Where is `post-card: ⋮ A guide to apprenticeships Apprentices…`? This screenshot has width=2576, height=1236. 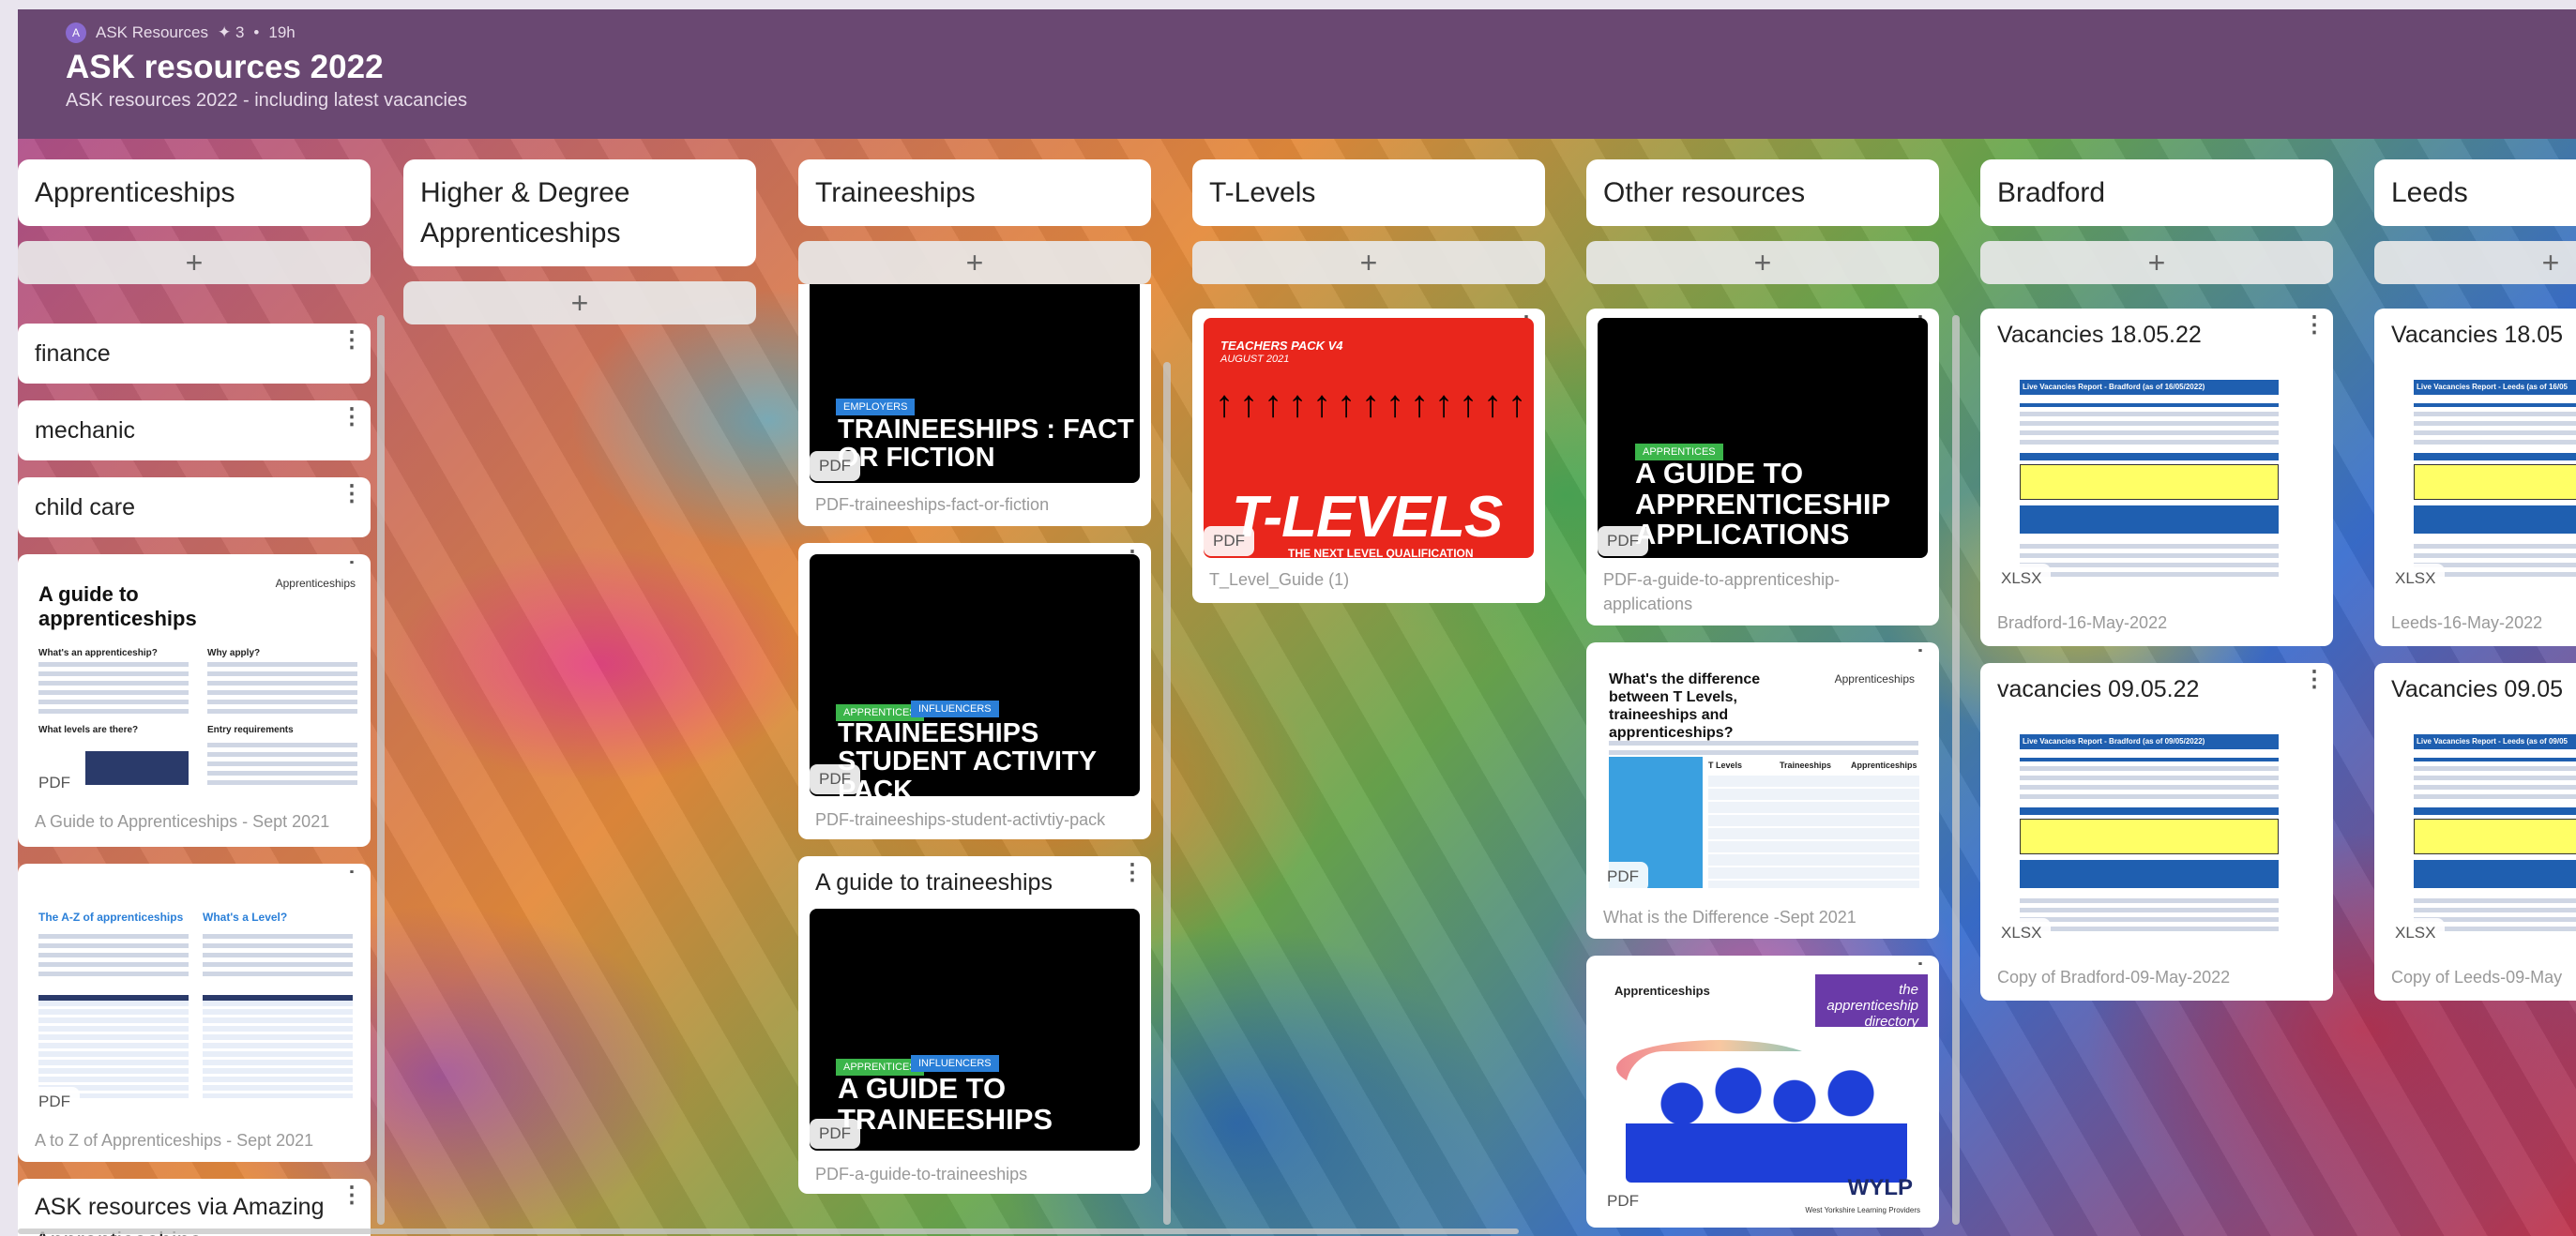 post-card: ⋮ A guide to apprenticeships Apprentices… is located at coordinates (194, 700).